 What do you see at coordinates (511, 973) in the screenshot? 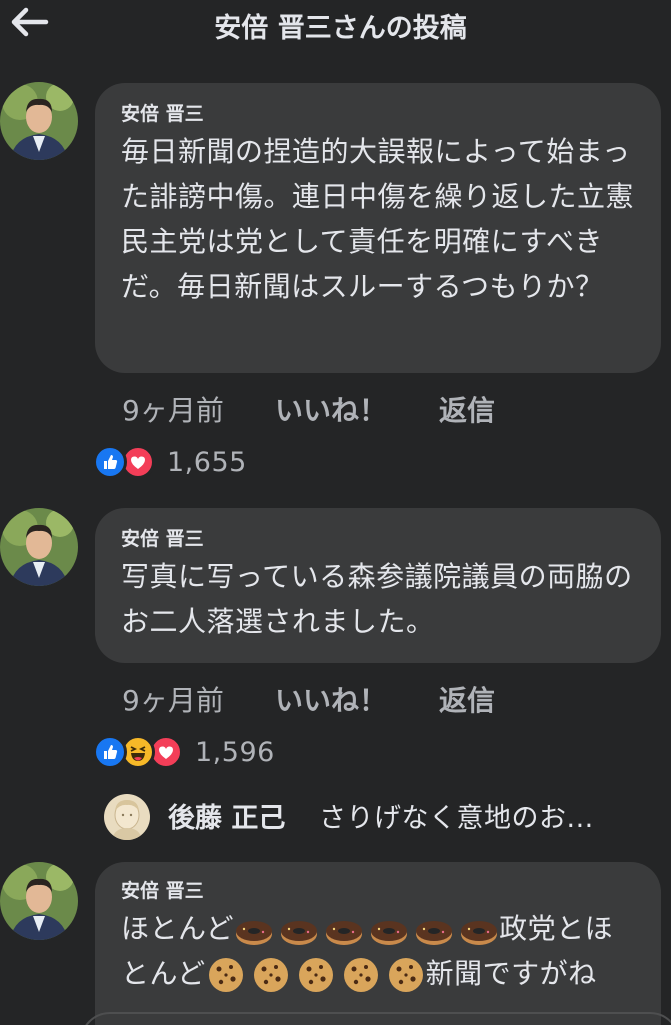
I see `comment-3-text-part4: 新聞ですがね` at bounding box center [511, 973].